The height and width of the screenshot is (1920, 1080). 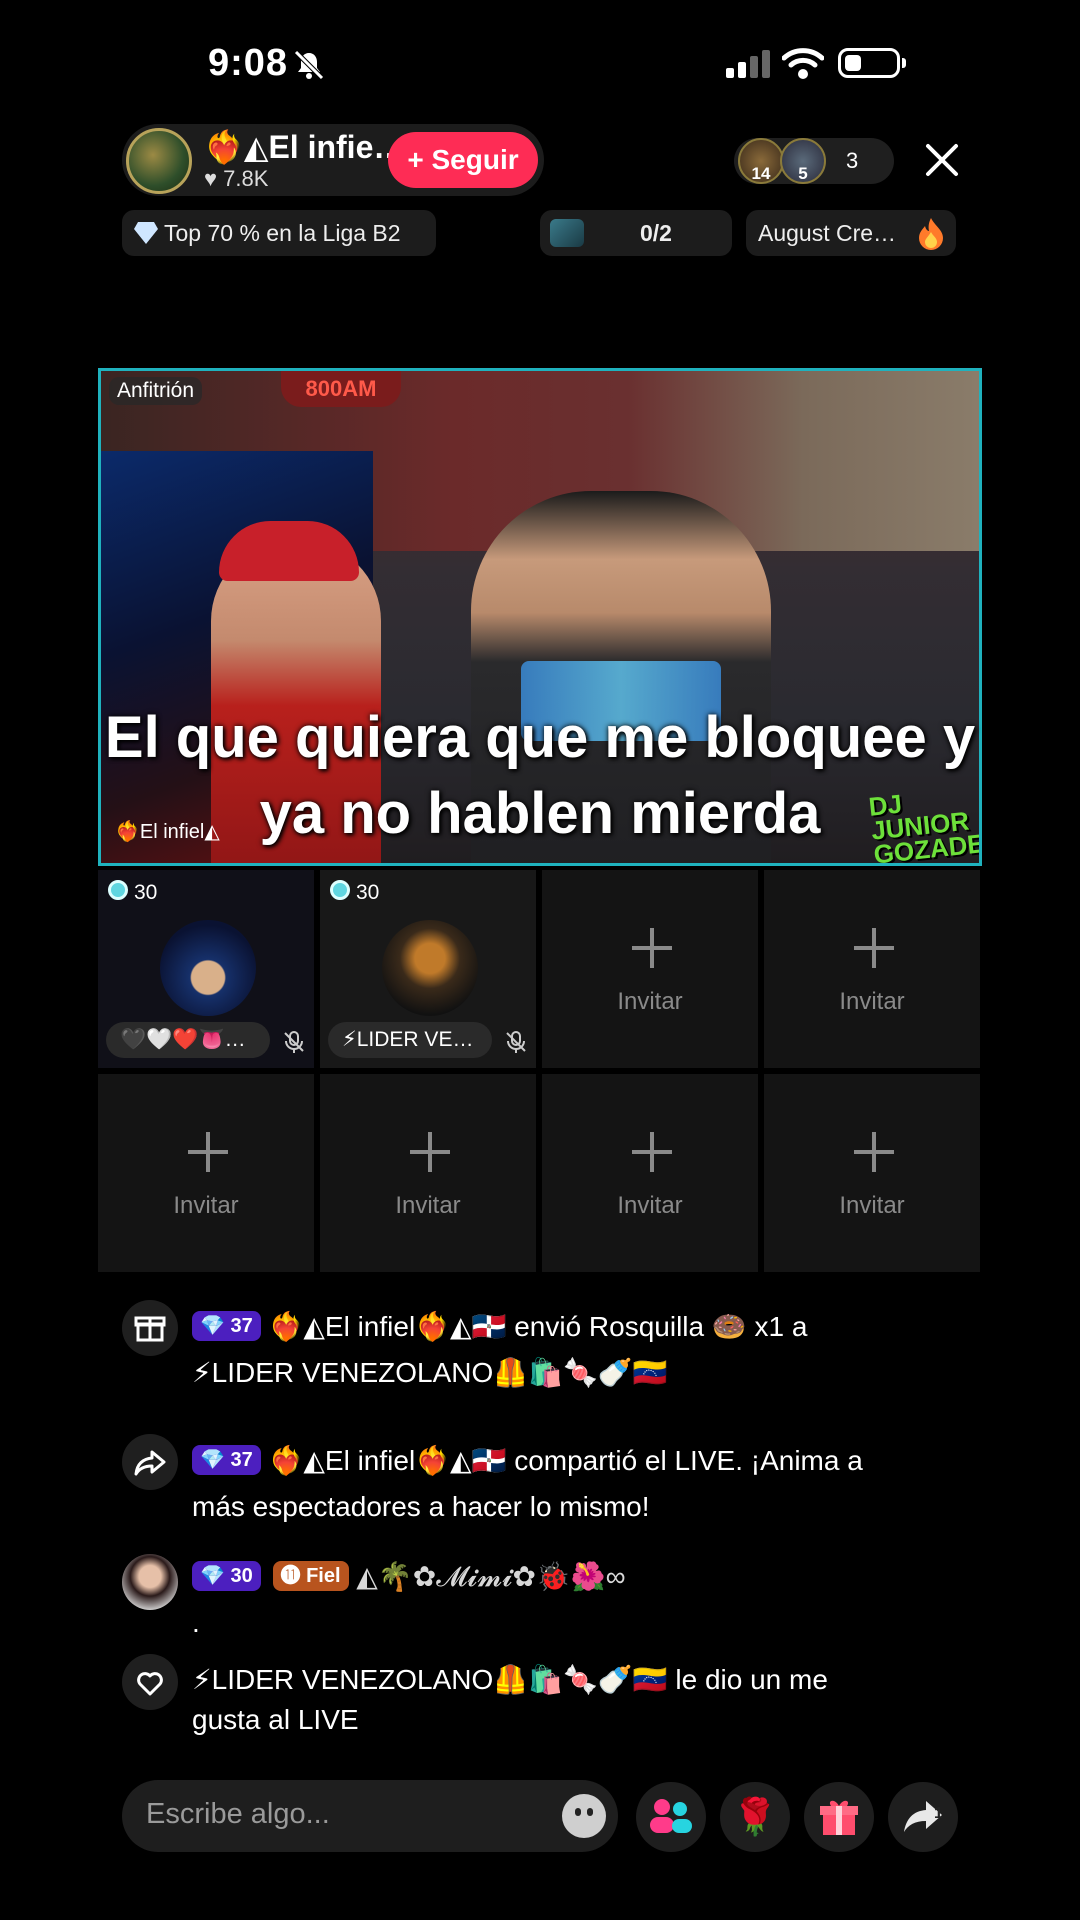 What do you see at coordinates (803, 161) in the screenshot?
I see `top-viewer-avatar: 5` at bounding box center [803, 161].